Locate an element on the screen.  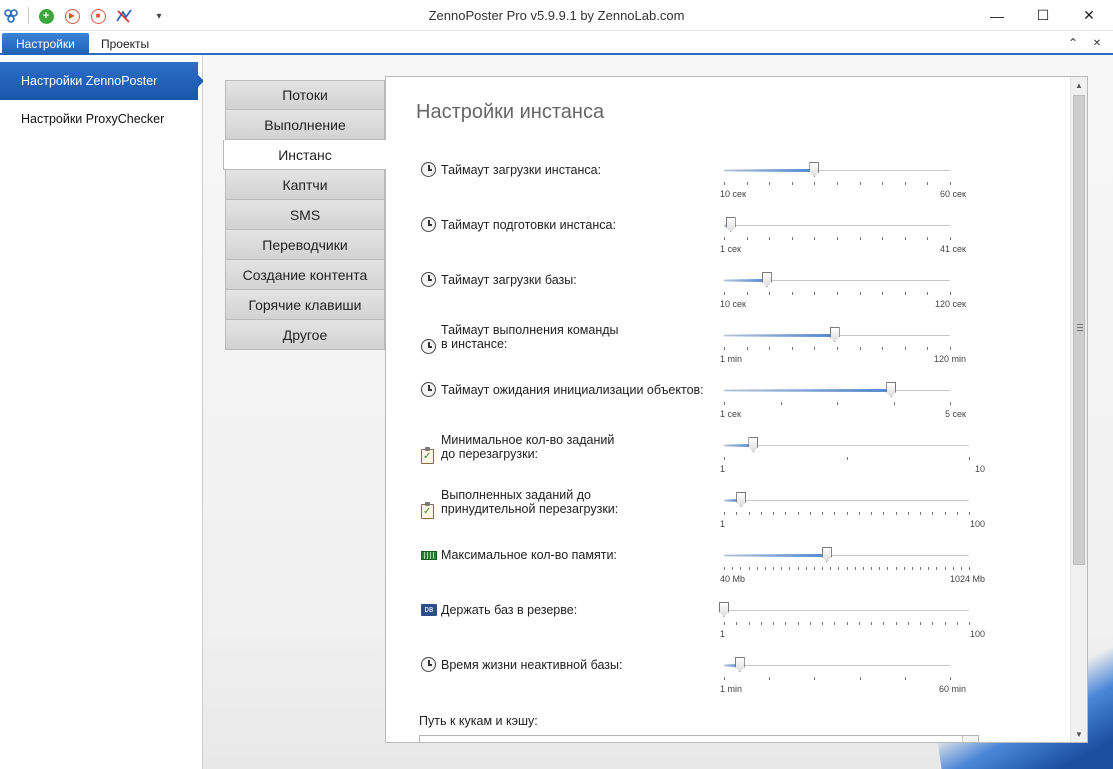
nav-item-zennoposter-settings: Настройки ZennoPoster is located at coordinates (102, 81).